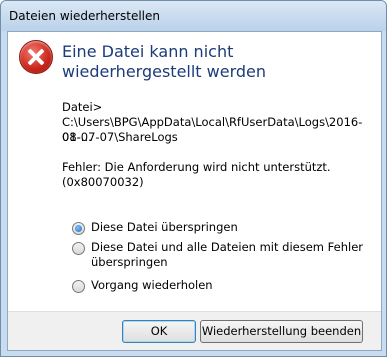 The height and width of the screenshot is (357, 387). What do you see at coordinates (281, 331) in the screenshot?
I see `end-restore-button: Wiederherstellung beenden` at bounding box center [281, 331].